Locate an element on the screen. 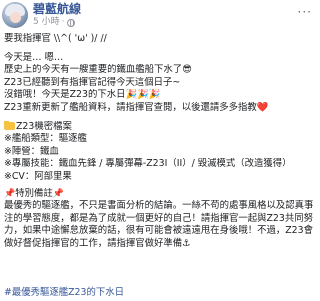 This screenshot has height=301, width=320. post-line: 歷史上的今天有一艘重要的鐵血艦船下水了😎 is located at coordinates (98, 70).